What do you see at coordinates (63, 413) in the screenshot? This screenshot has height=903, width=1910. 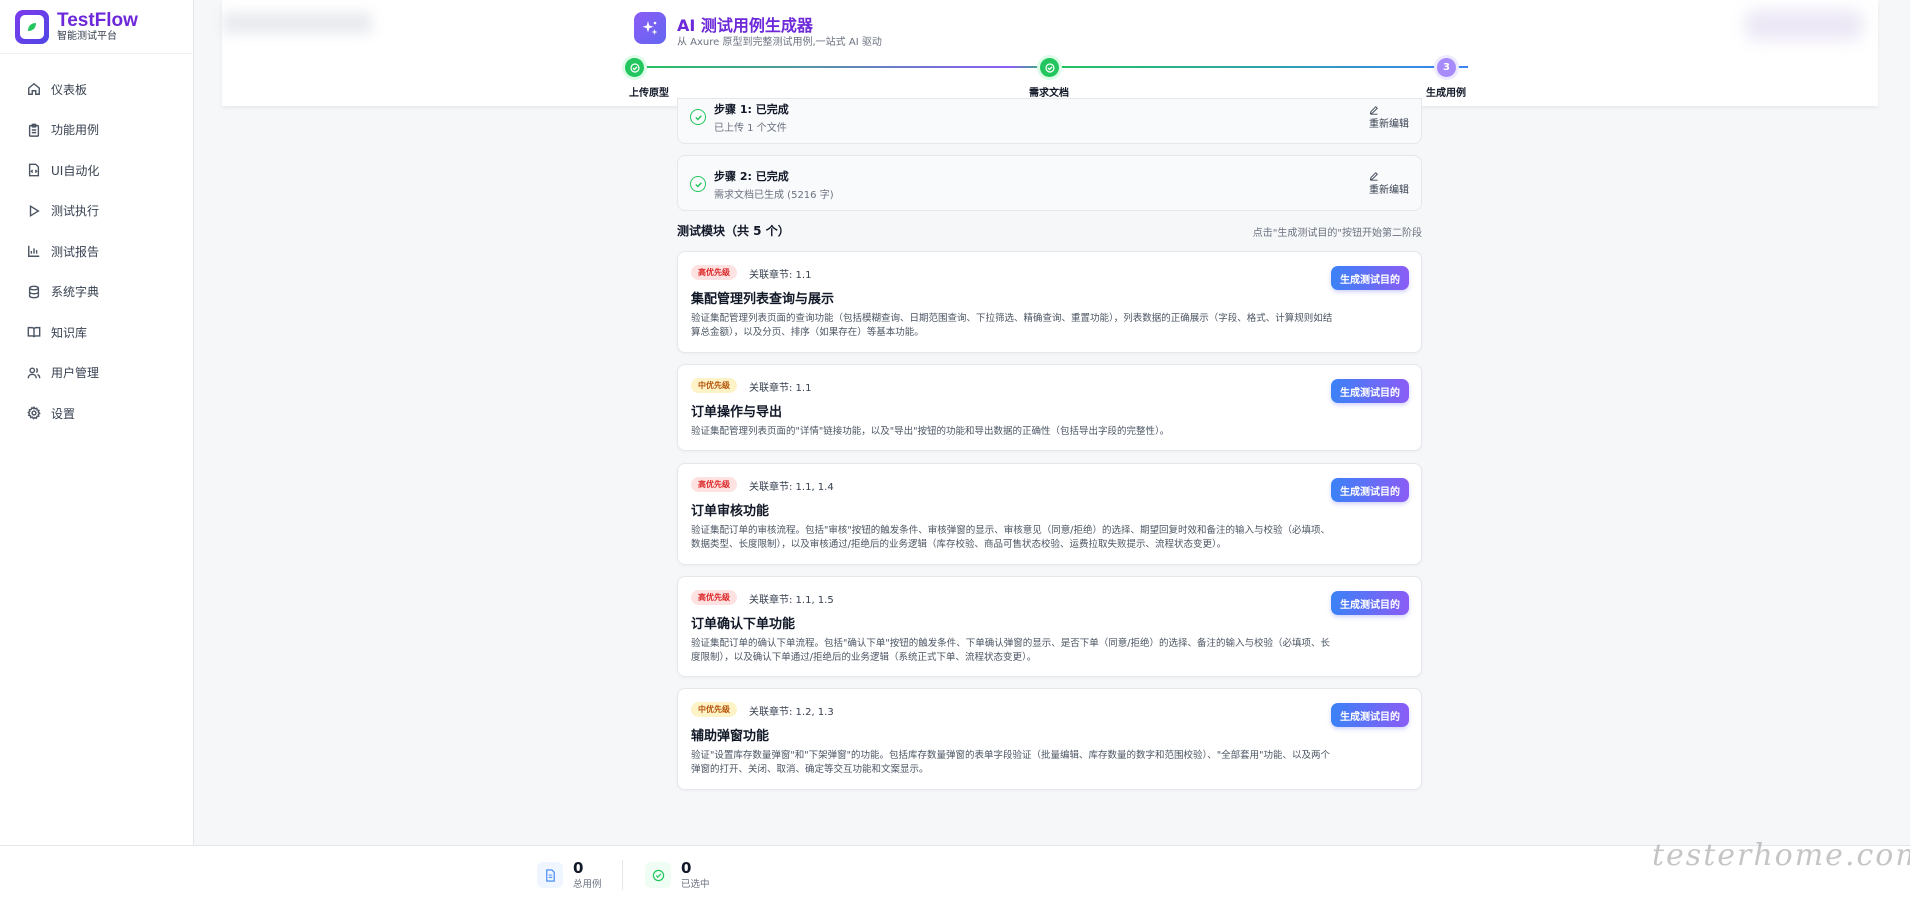 I see `sidebar-item-label: 设置` at bounding box center [63, 413].